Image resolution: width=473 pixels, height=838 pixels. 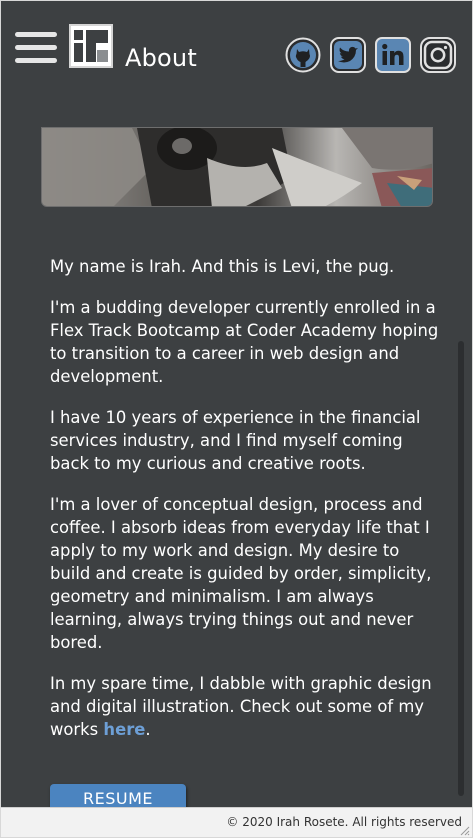 What do you see at coordinates (464, 830) in the screenshot?
I see `resize-grip-icon` at bounding box center [464, 830].